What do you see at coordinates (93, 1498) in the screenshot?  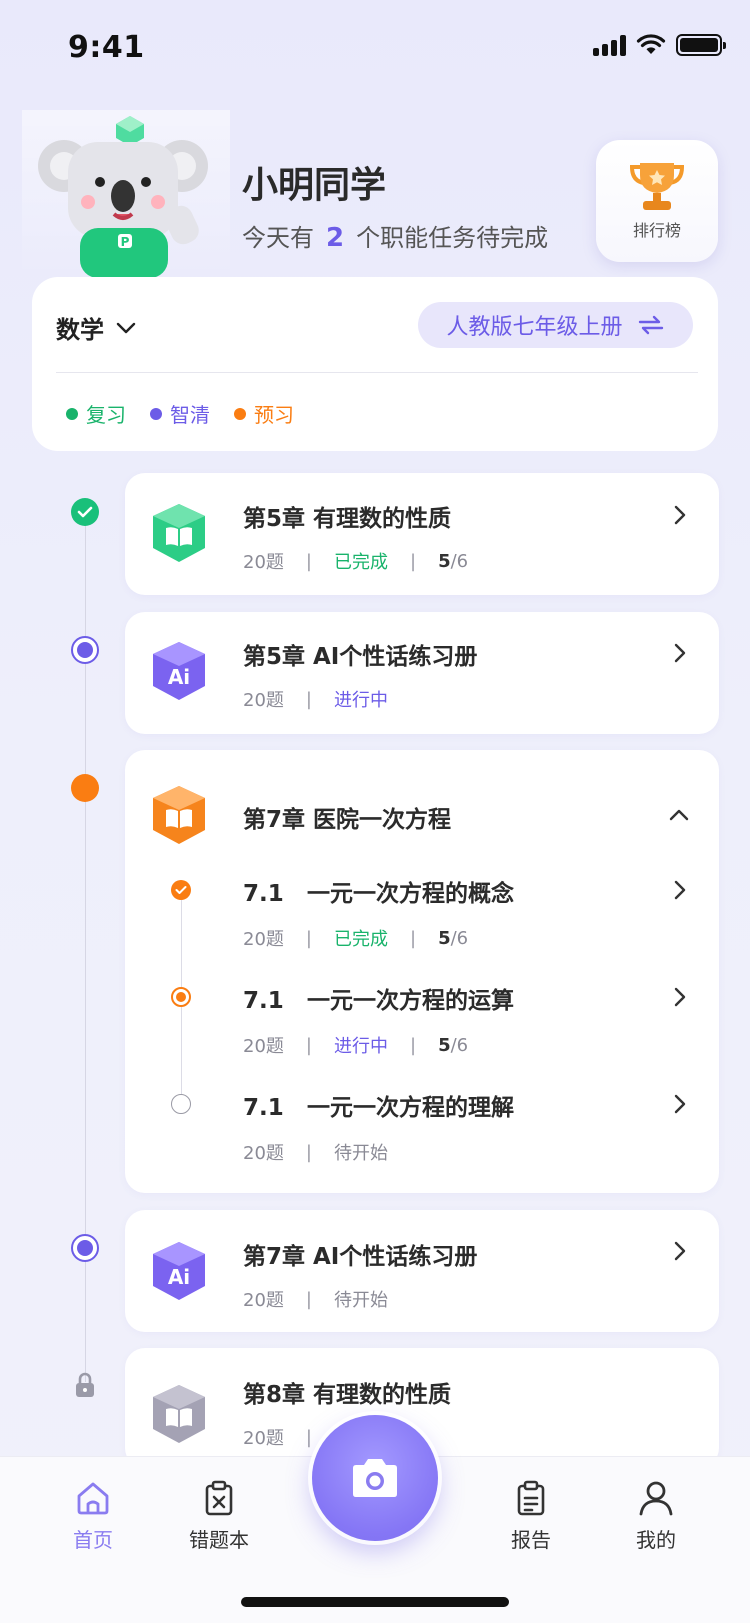 I see `home-icon` at bounding box center [93, 1498].